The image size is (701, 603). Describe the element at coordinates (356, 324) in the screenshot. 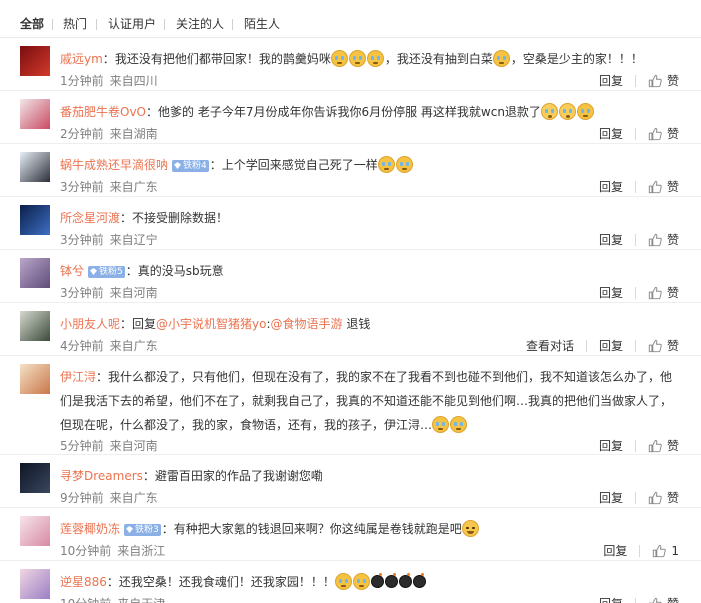

I see `comment-text: 退钱` at that location.